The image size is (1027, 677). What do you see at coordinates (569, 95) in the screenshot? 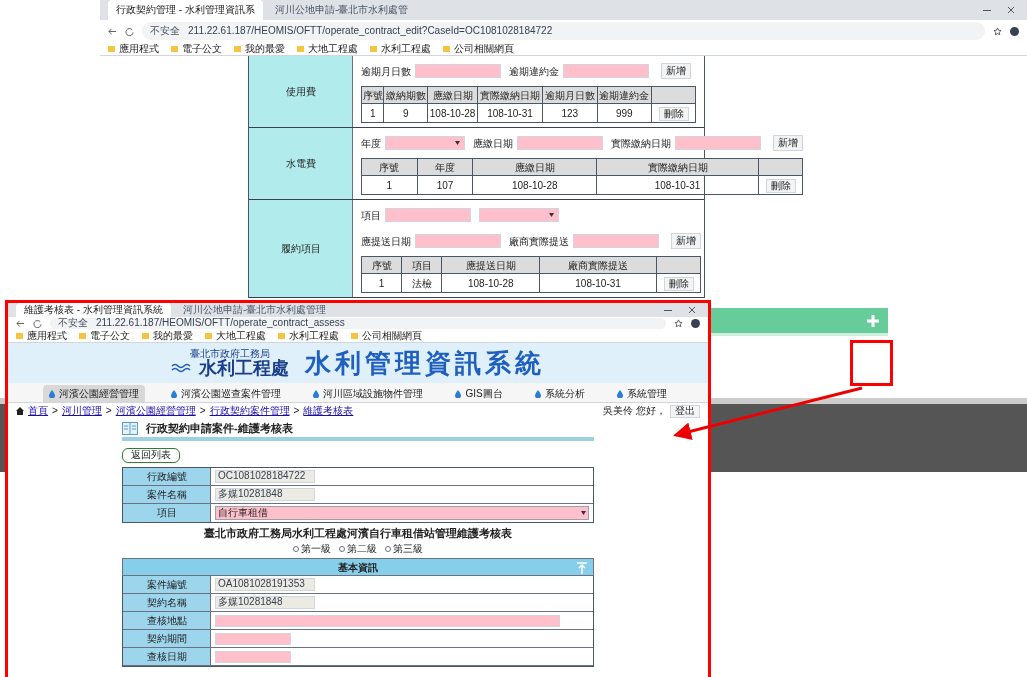
I see `column-header: 逾期月日數` at bounding box center [569, 95].